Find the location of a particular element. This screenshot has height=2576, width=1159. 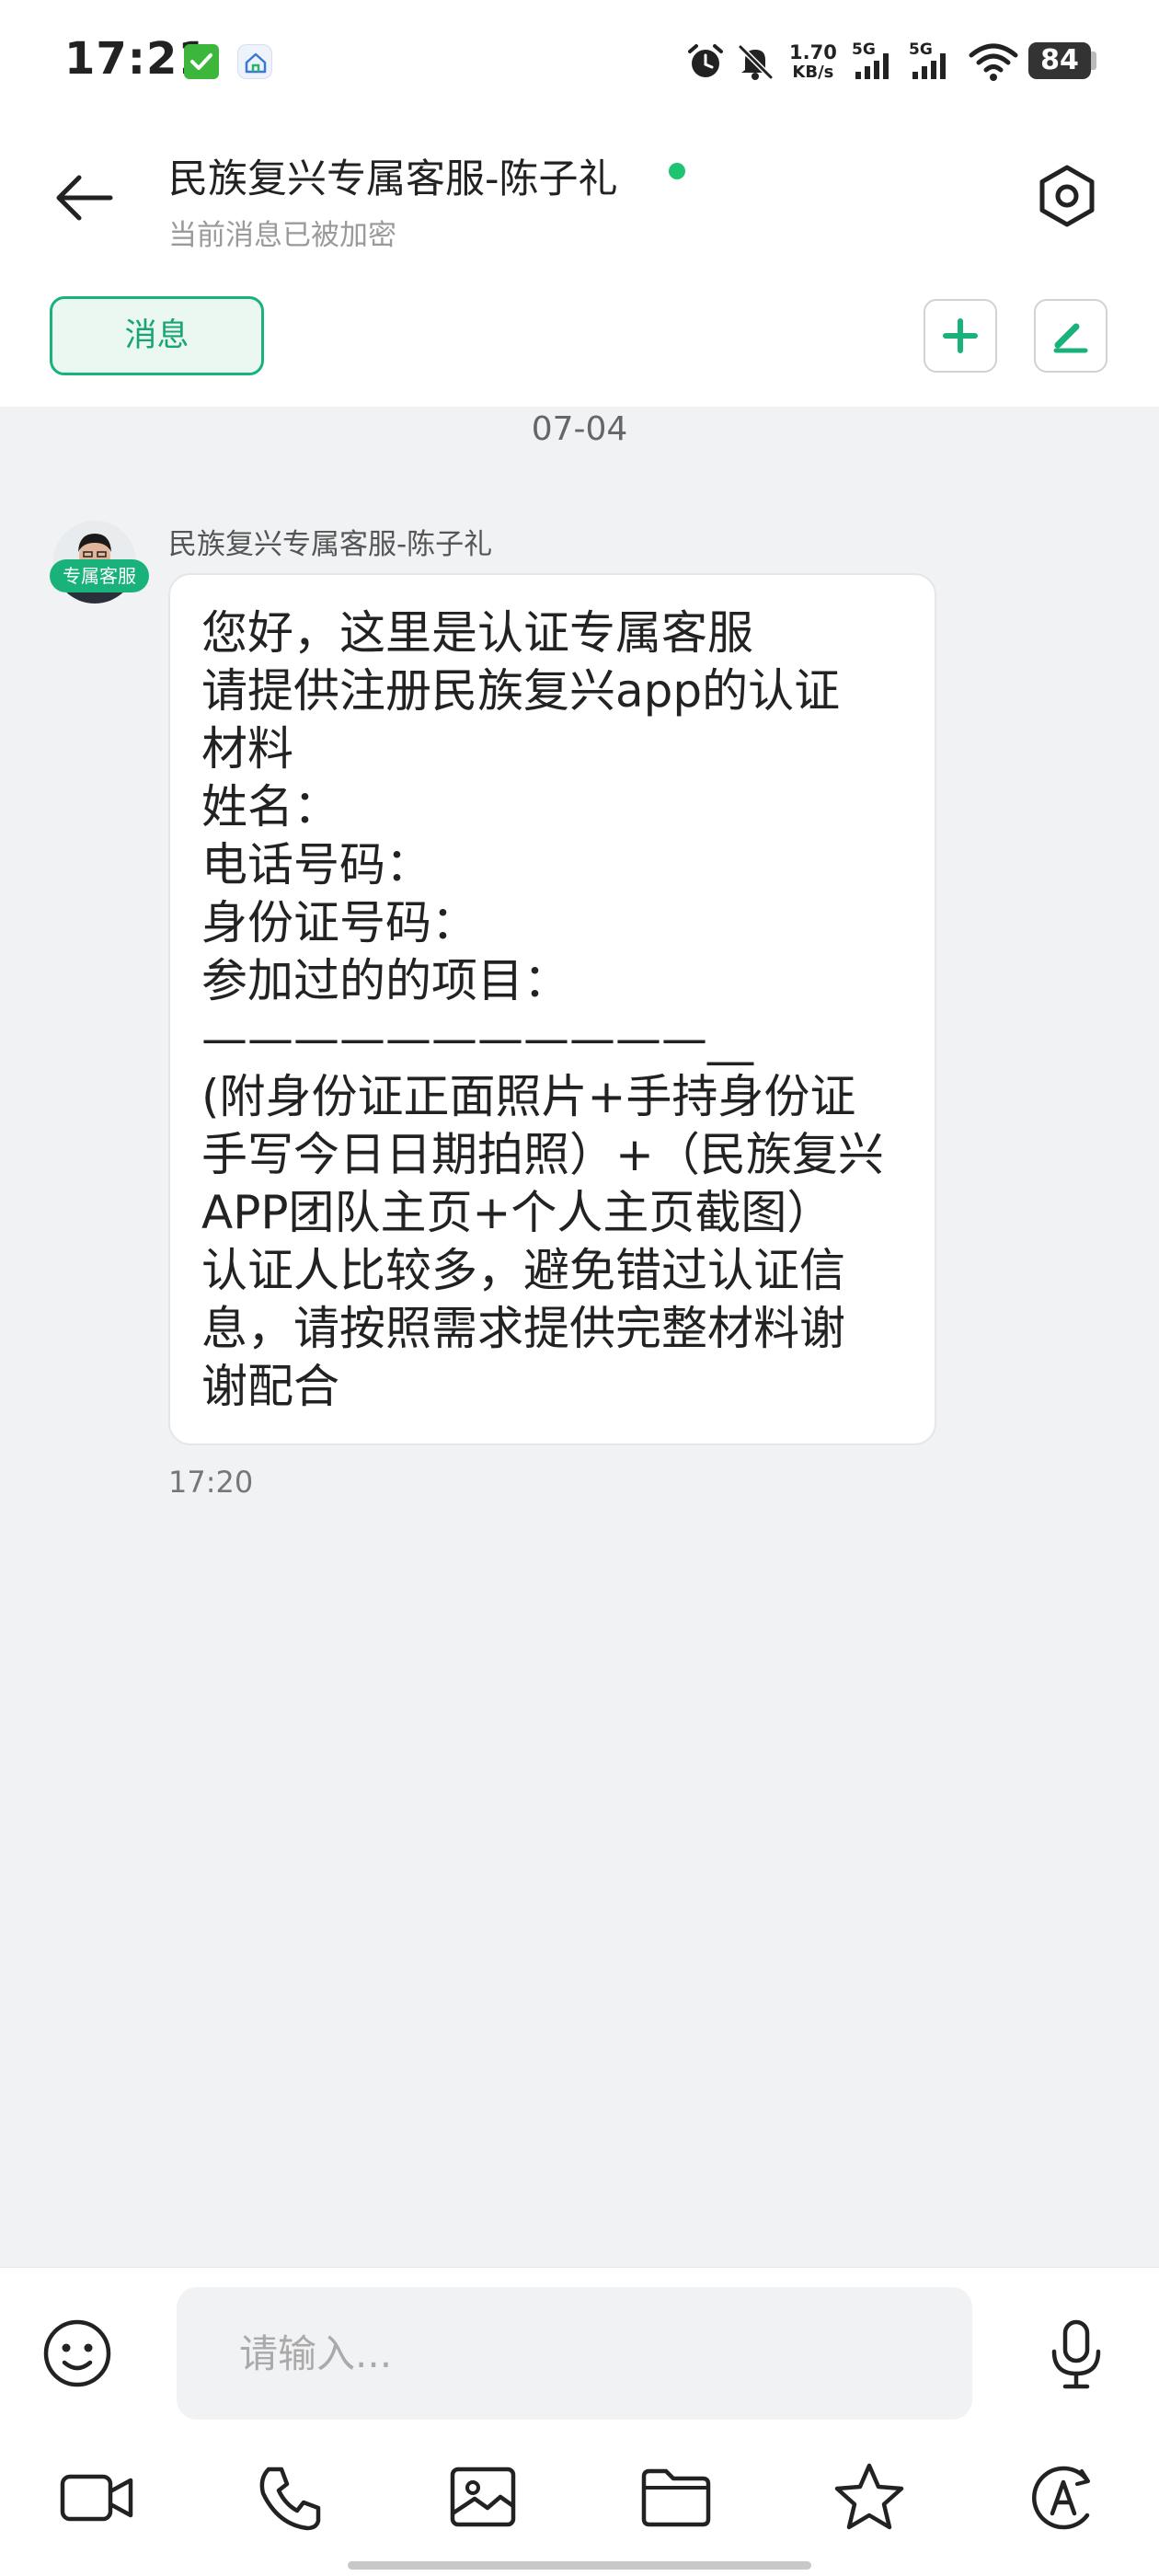

online-status-dot is located at coordinates (677, 171).